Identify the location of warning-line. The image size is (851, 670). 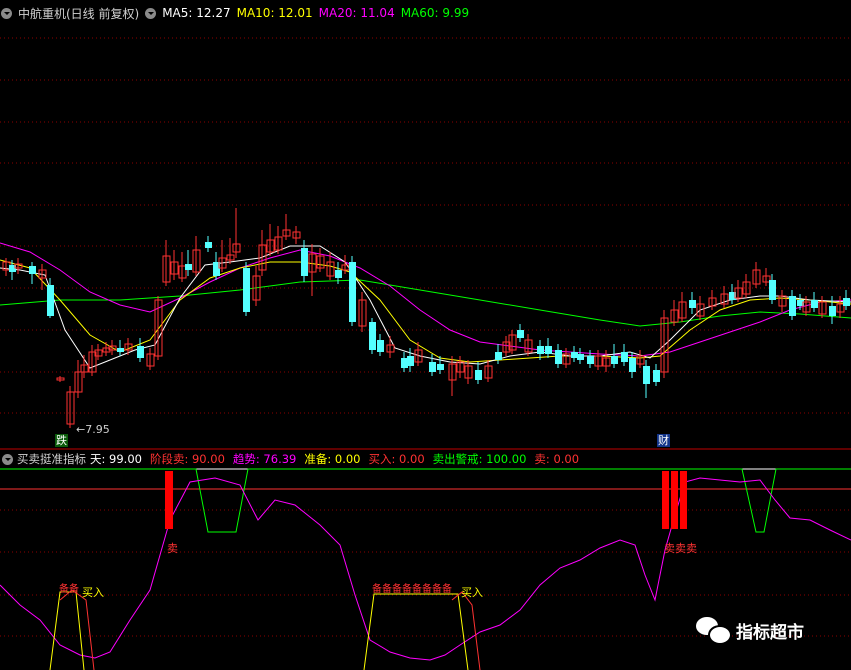
(425, 500).